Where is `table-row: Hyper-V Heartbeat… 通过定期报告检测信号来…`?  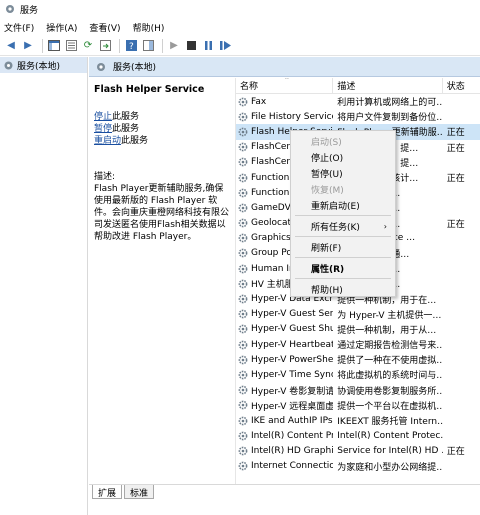
table-row: Hyper-V Heartbeat… 通过定期报告检测信号来… is located at coordinates (358, 344).